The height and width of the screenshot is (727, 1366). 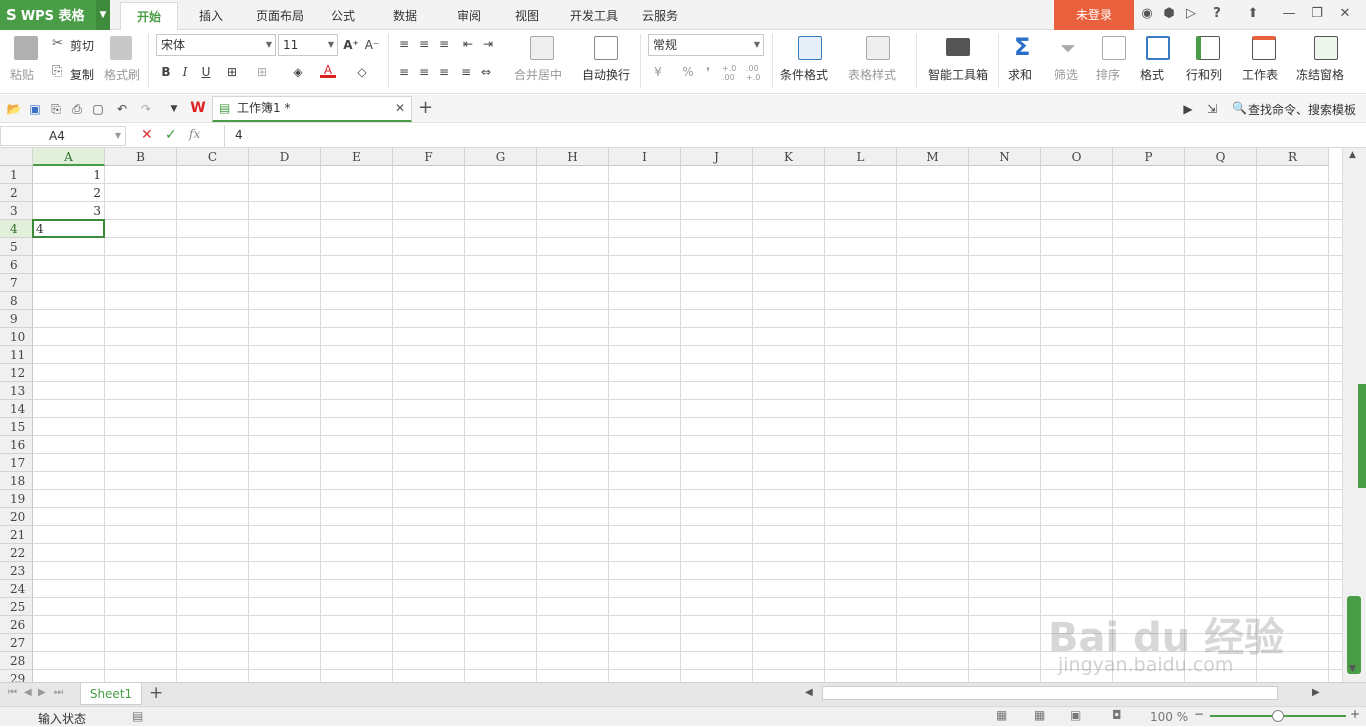 I want to click on table-style-button: 表格样式, so click(x=872, y=74).